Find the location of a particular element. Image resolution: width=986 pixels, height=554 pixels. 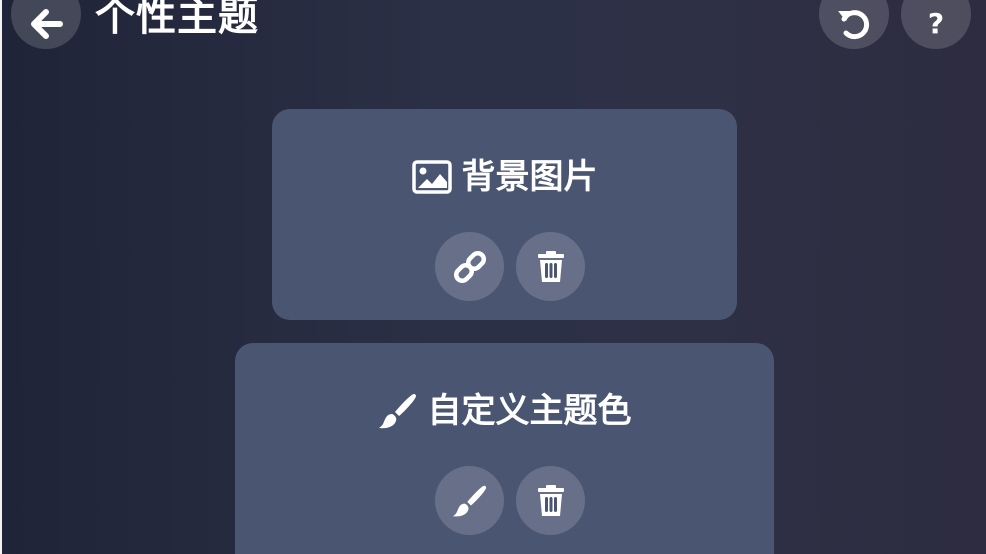

pick-theme-color-button is located at coordinates (469, 500).